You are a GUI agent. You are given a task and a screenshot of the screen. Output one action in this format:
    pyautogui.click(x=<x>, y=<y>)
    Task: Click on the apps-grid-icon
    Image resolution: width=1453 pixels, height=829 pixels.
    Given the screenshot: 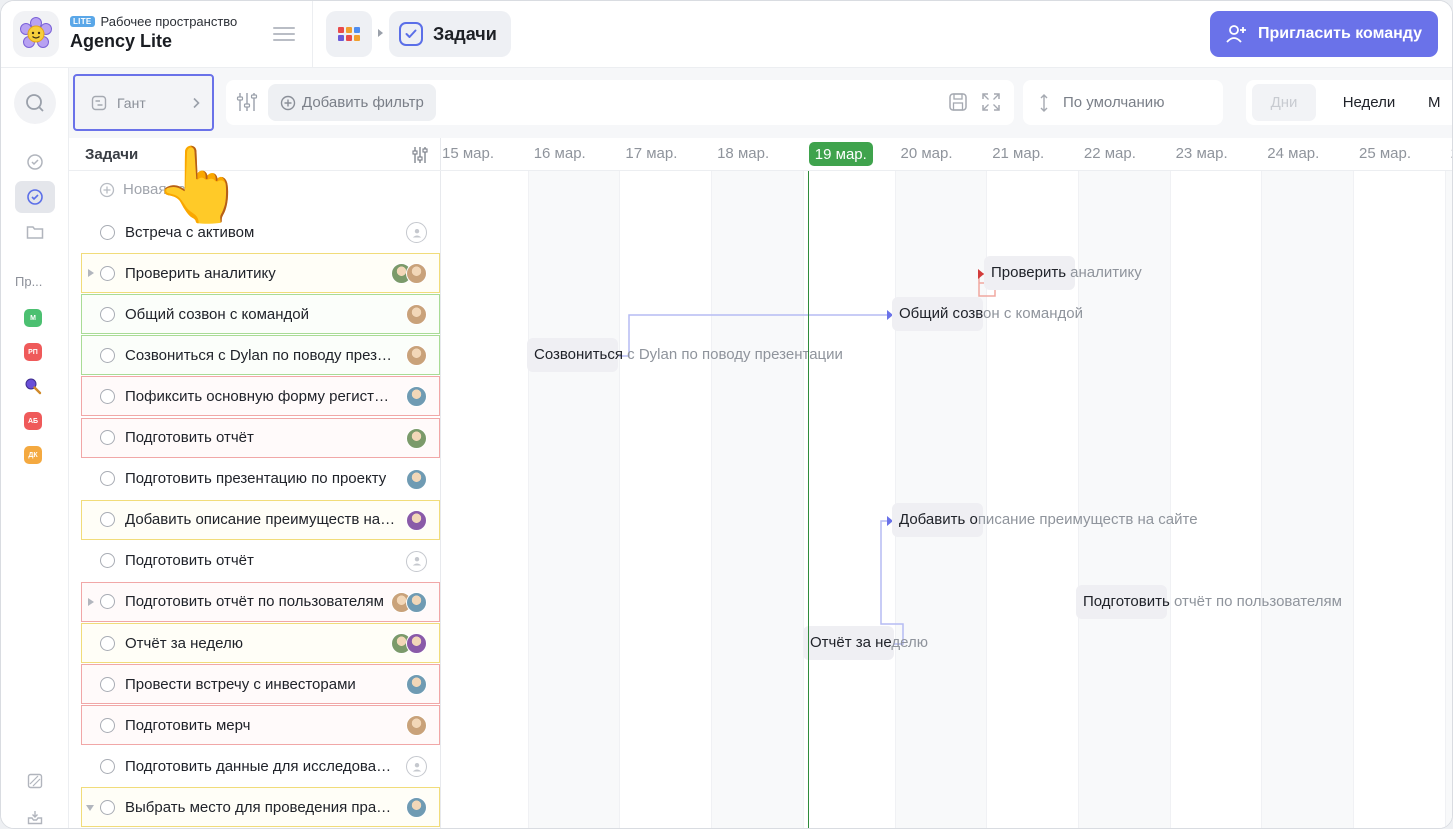 What is the action you would take?
    pyautogui.click(x=349, y=34)
    